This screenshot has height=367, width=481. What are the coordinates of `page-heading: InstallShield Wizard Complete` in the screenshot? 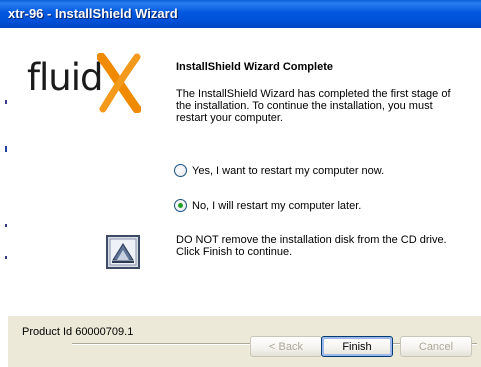 It's located at (254, 67).